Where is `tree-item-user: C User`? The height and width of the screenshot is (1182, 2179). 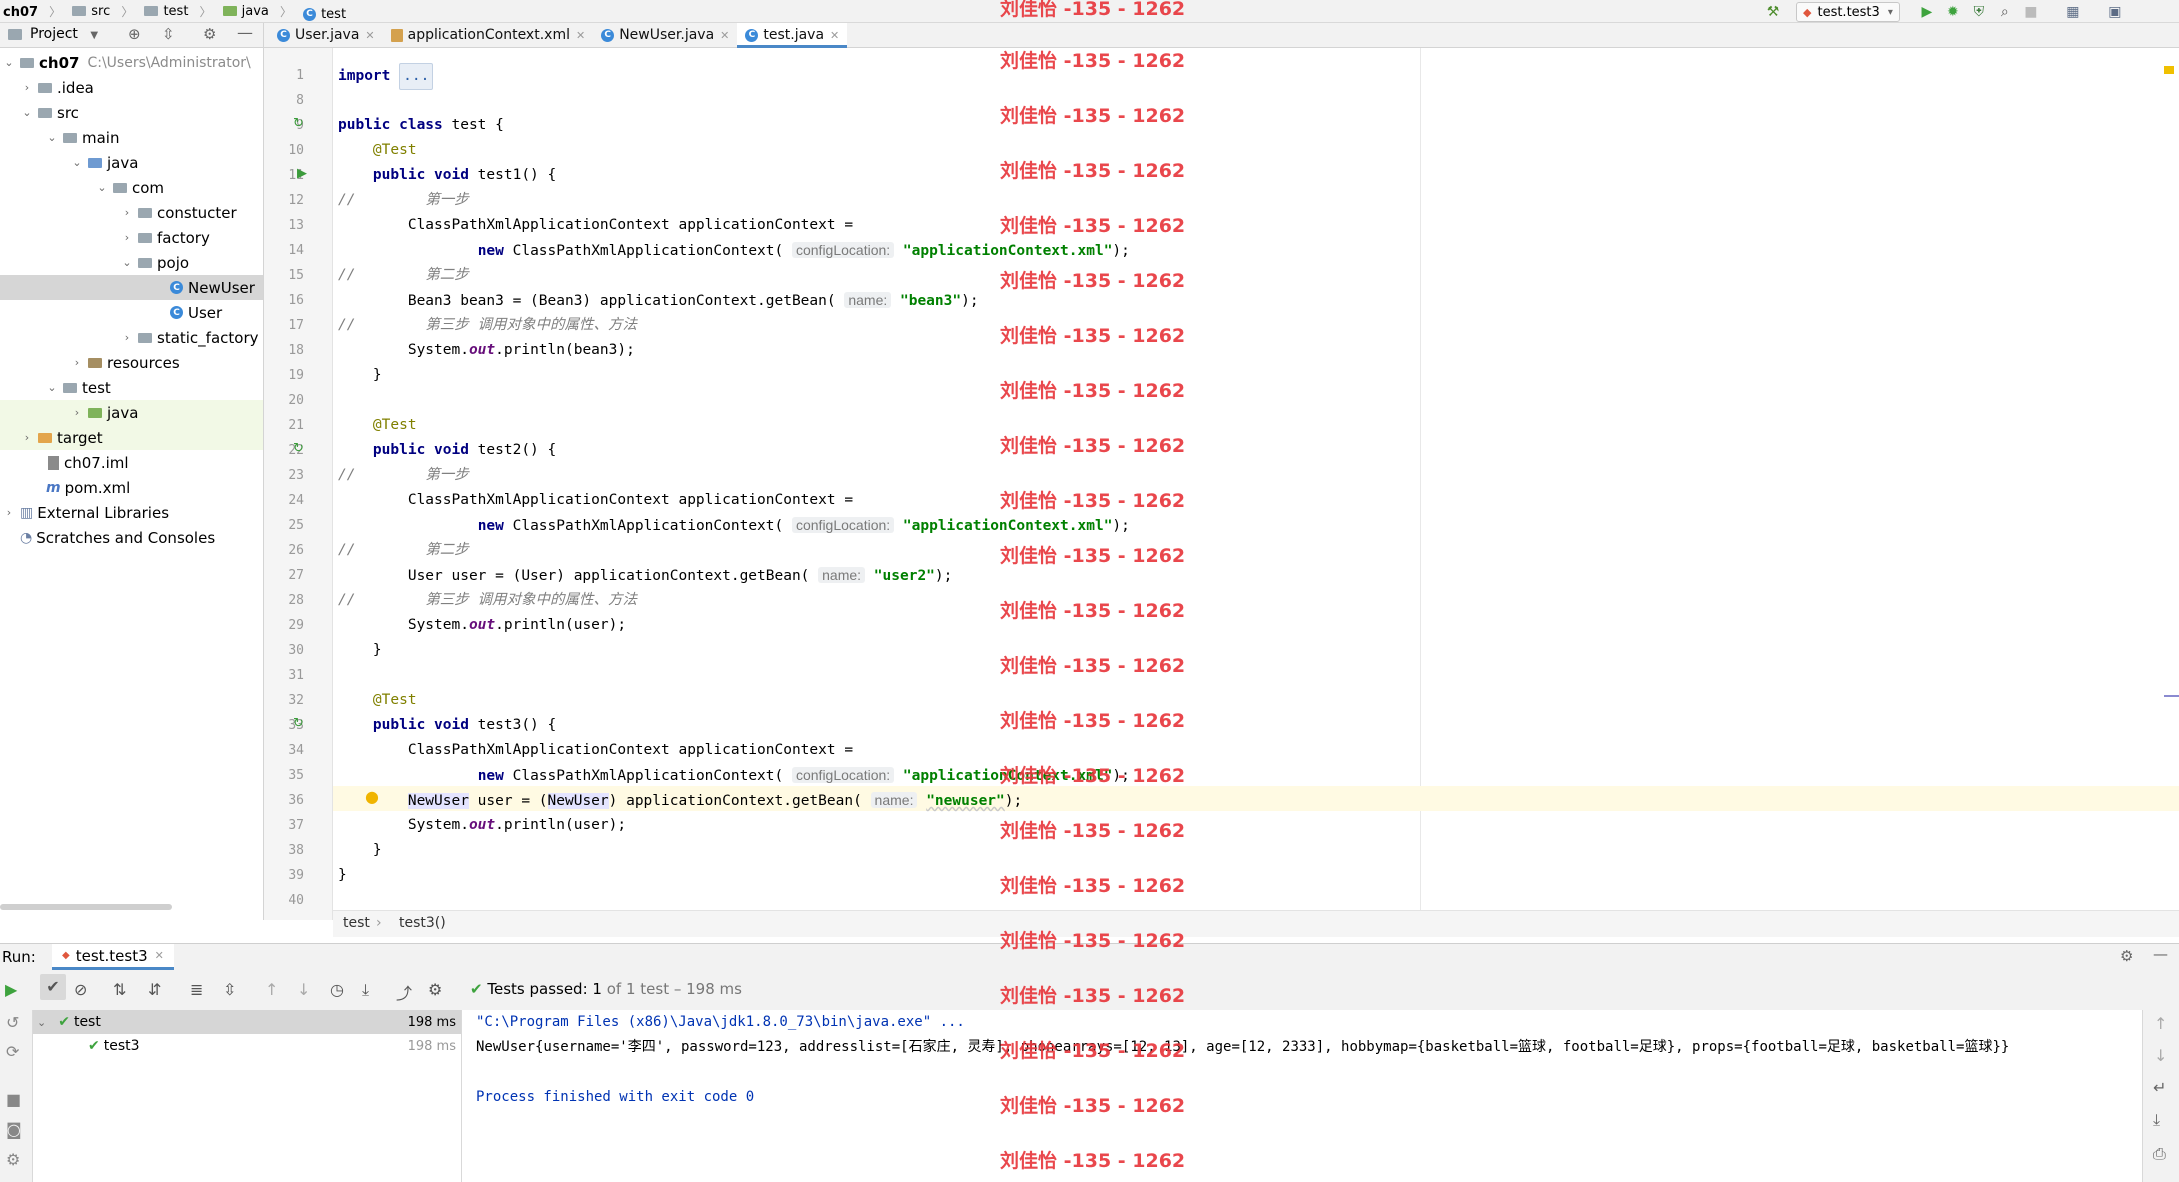
tree-item-user: C User is located at coordinates (131, 312).